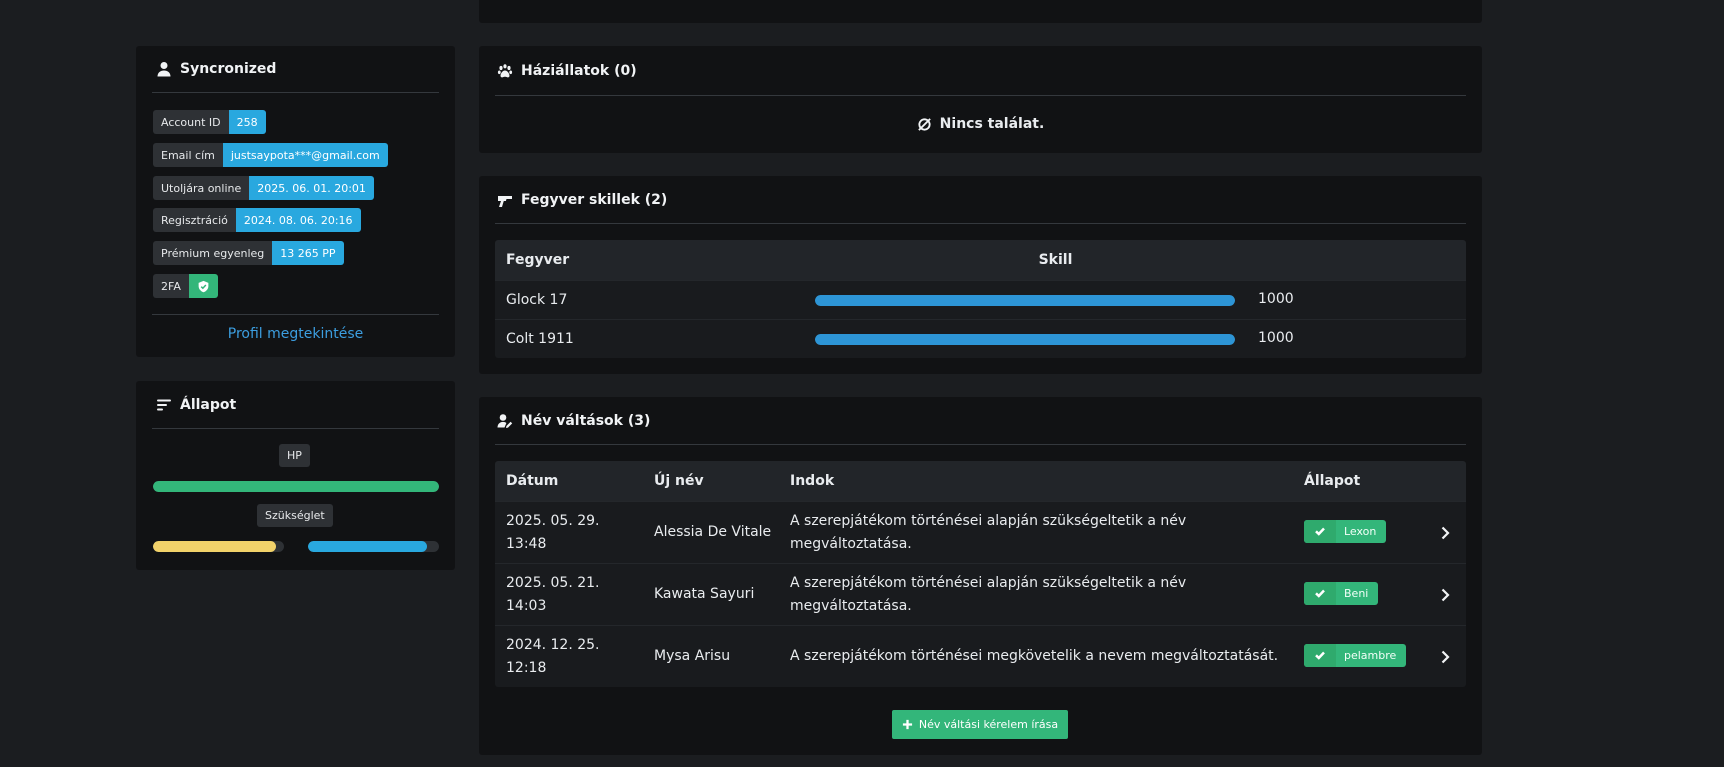 The width and height of the screenshot is (1724, 767). I want to click on name-changes-header: Név váltások (3), so click(573, 421).